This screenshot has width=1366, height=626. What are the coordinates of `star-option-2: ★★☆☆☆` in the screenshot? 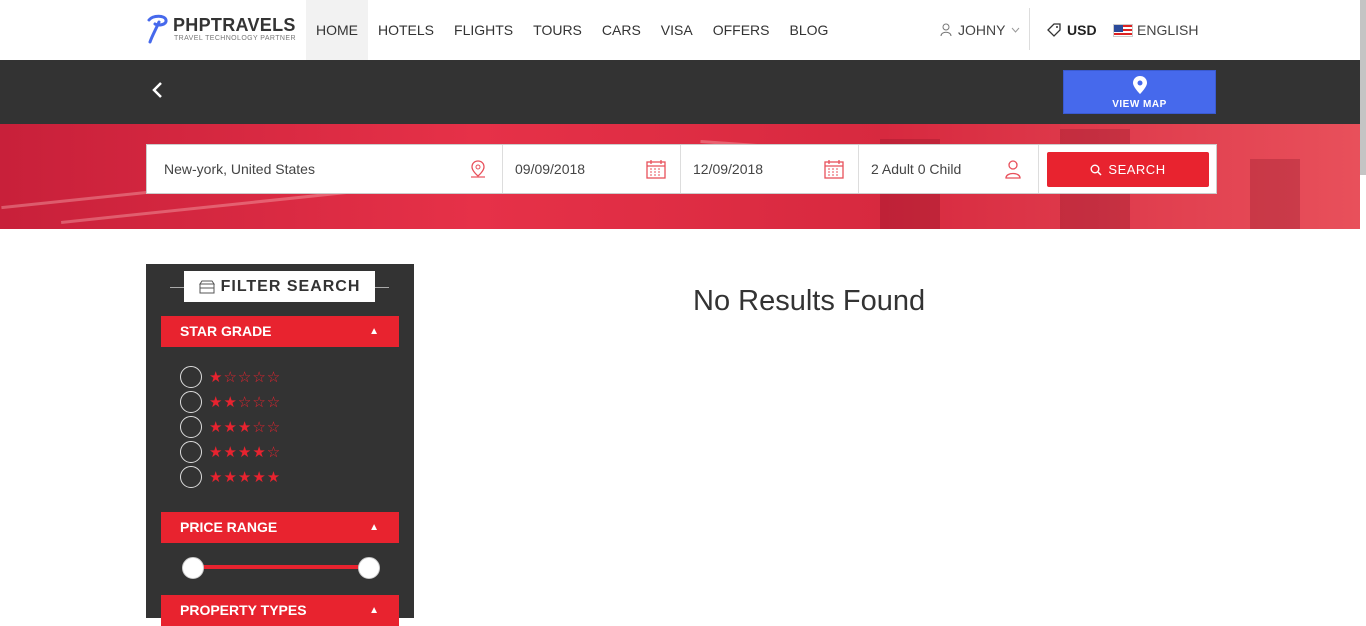 It's located at (230, 402).